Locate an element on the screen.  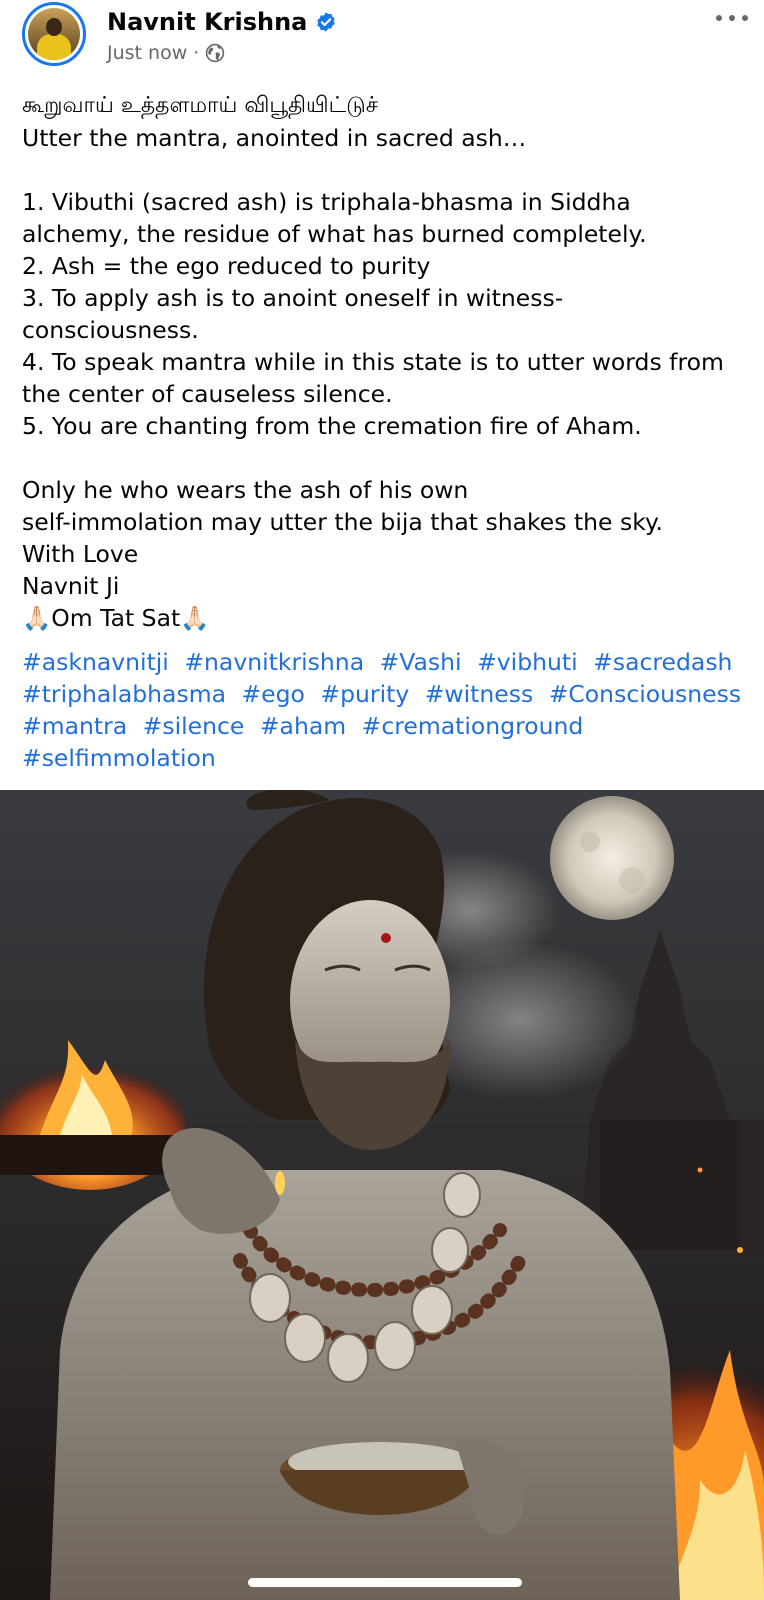
avatar-torso is located at coordinates (54, 47).